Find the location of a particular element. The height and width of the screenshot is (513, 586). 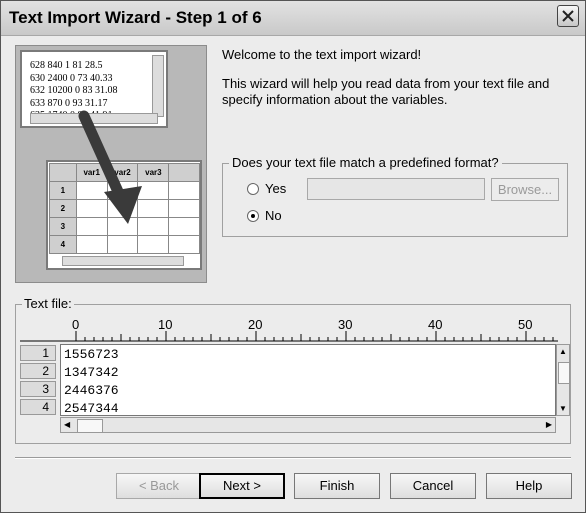

ruler-label: 40 is located at coordinates (435, 324).